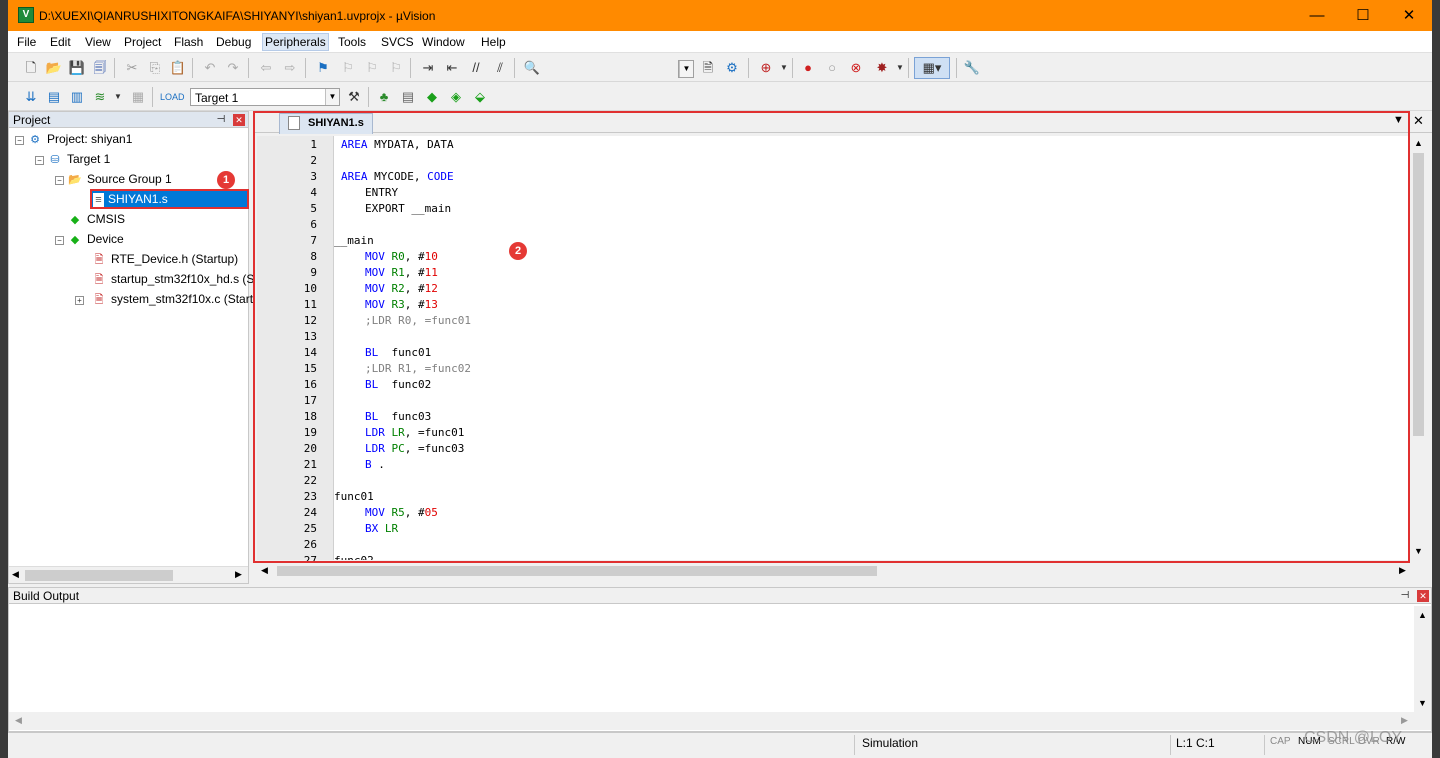 The width and height of the screenshot is (1440, 758). What do you see at coordinates (408, 97) in the screenshot?
I see `select-packs-icon: ▤` at bounding box center [408, 97].